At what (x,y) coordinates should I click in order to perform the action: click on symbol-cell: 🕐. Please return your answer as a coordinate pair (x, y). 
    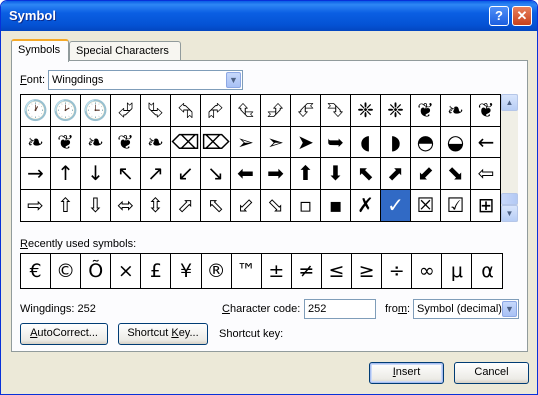
    Looking at the image, I should click on (36, 111).